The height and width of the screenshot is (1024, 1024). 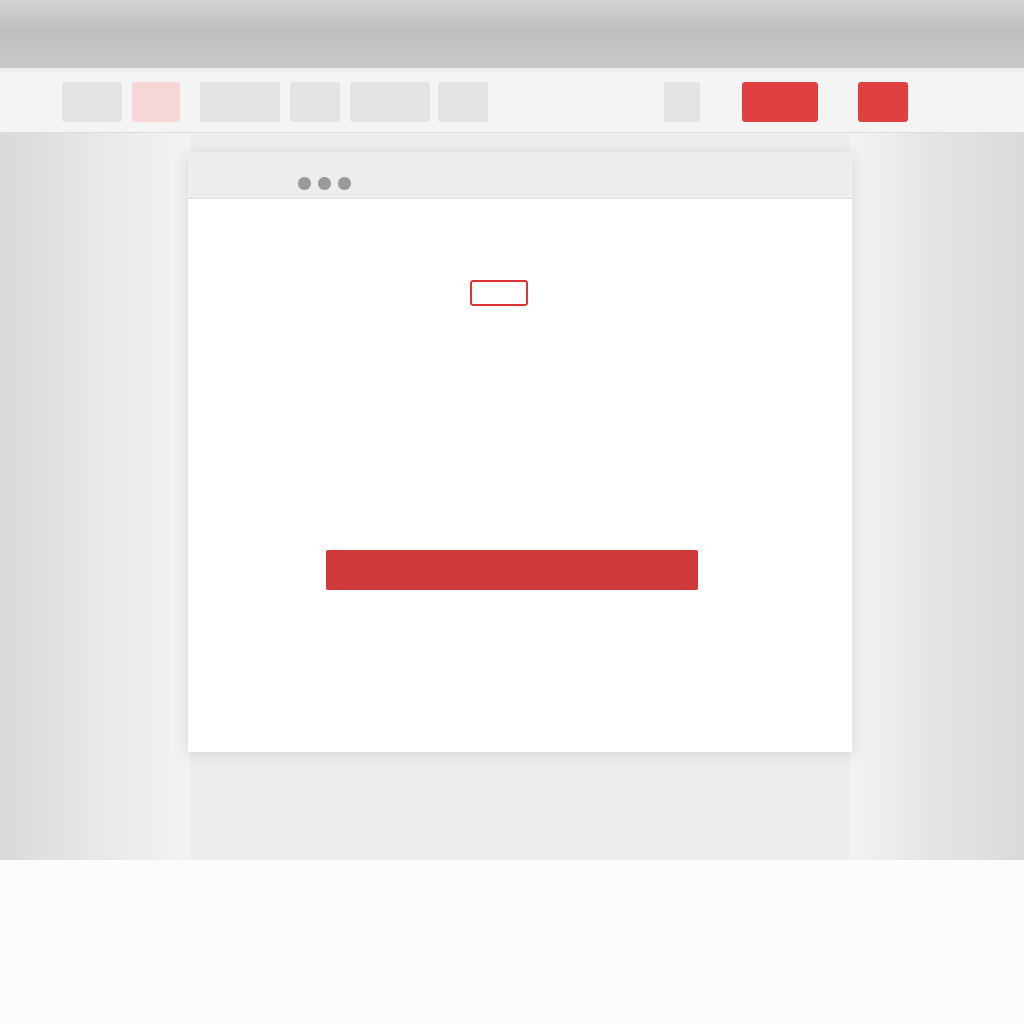 What do you see at coordinates (558, 234) in the screenshot?
I see `dialog-title` at bounding box center [558, 234].